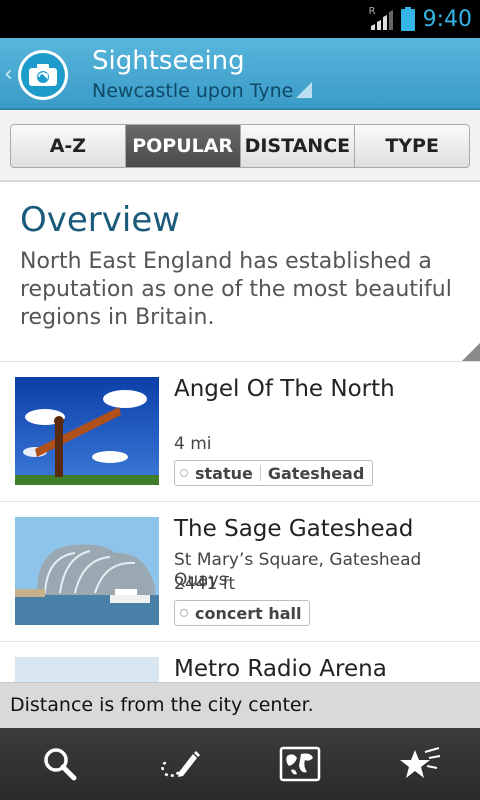 The width and height of the screenshot is (480, 800). What do you see at coordinates (168, 61) in the screenshot?
I see `screen-title: Sightseeing` at bounding box center [168, 61].